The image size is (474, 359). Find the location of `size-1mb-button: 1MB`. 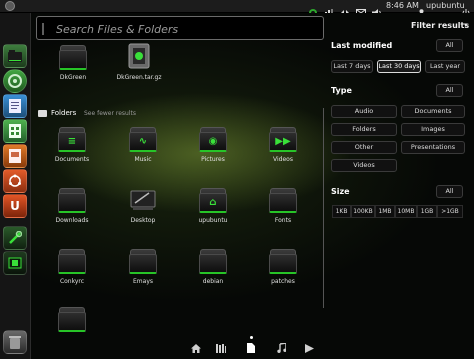

size-1mb-button: 1MB is located at coordinates (385, 211).